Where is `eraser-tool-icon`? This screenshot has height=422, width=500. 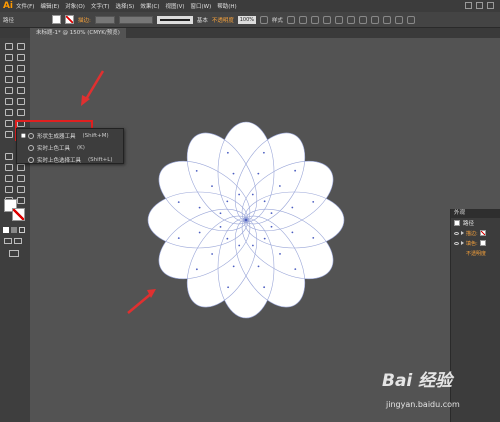 eraser-tool-icon is located at coordinates (20, 101).